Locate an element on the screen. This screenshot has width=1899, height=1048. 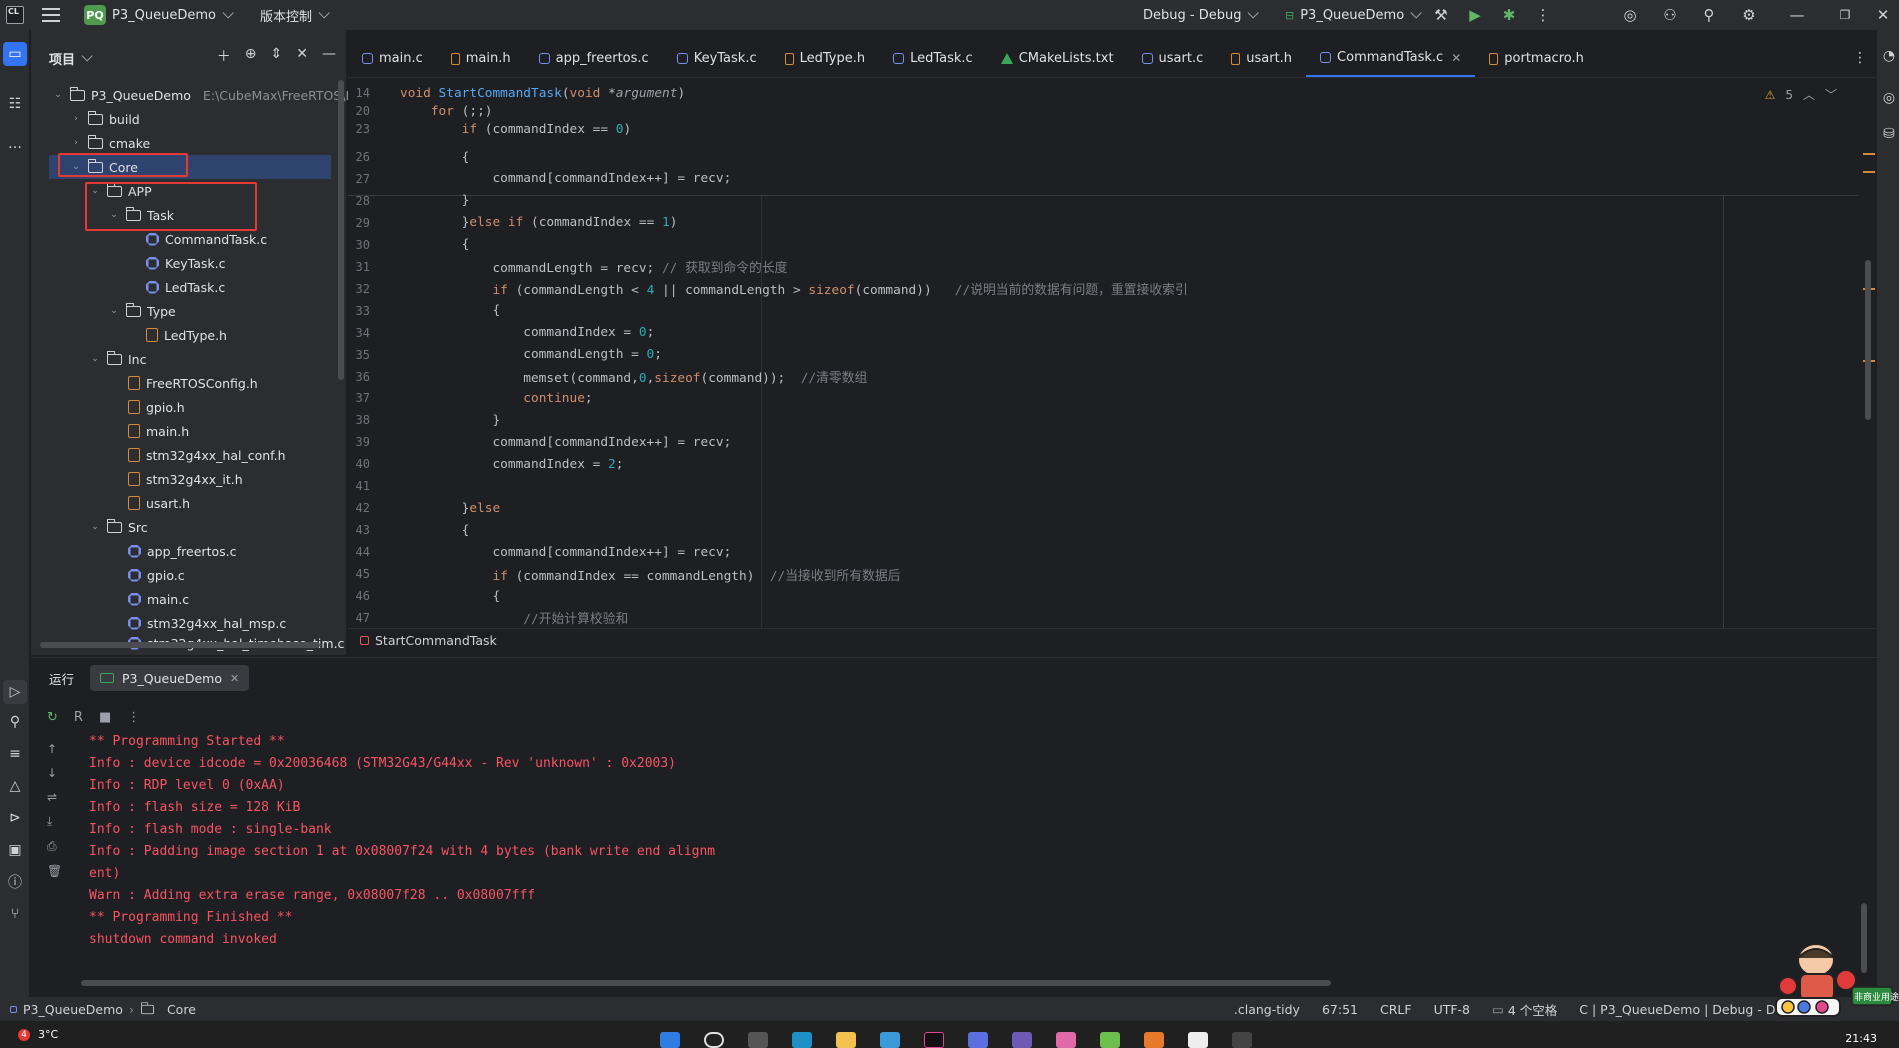
status-encoding: UTF-8 is located at coordinates (1452, 1009).